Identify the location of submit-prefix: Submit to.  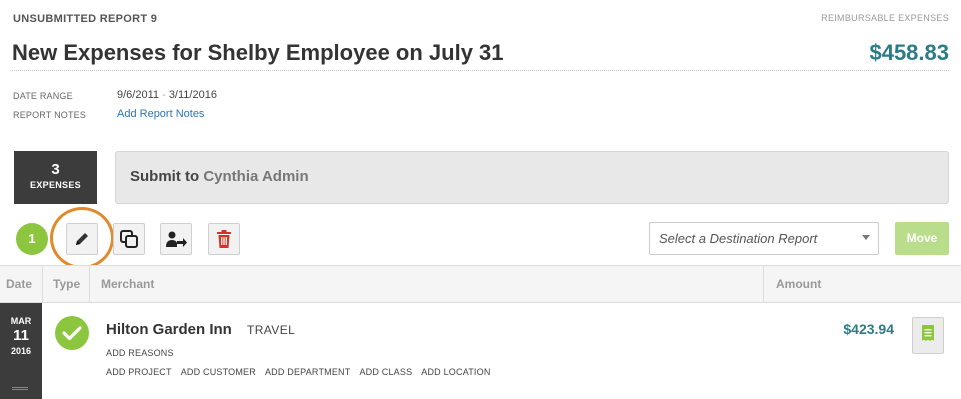
(167, 176).